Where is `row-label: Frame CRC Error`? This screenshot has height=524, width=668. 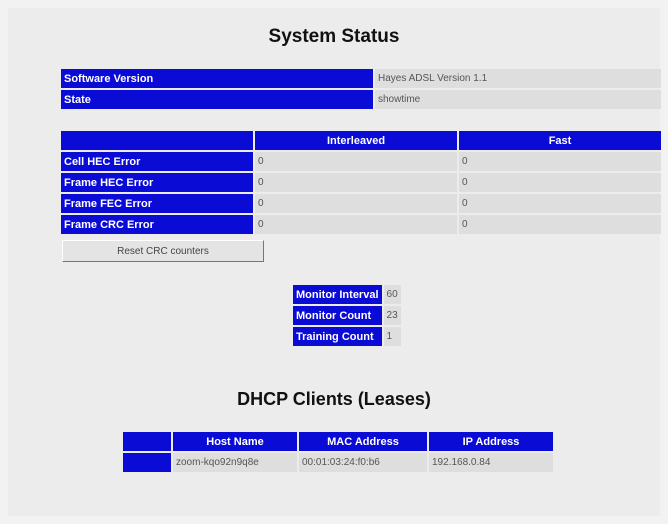 row-label: Frame CRC Error is located at coordinates (157, 224).